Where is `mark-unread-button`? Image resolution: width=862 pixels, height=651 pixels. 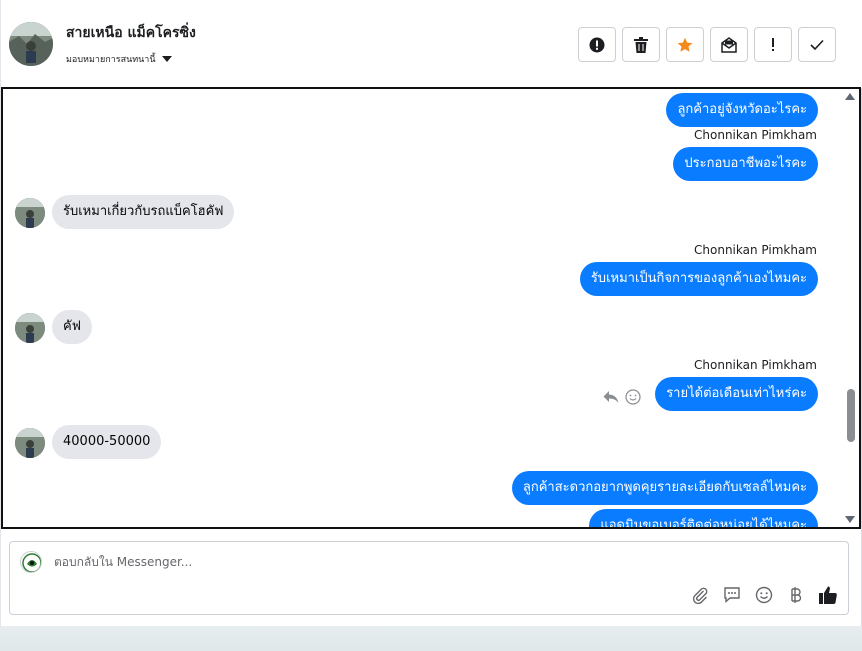 mark-unread-button is located at coordinates (729, 44).